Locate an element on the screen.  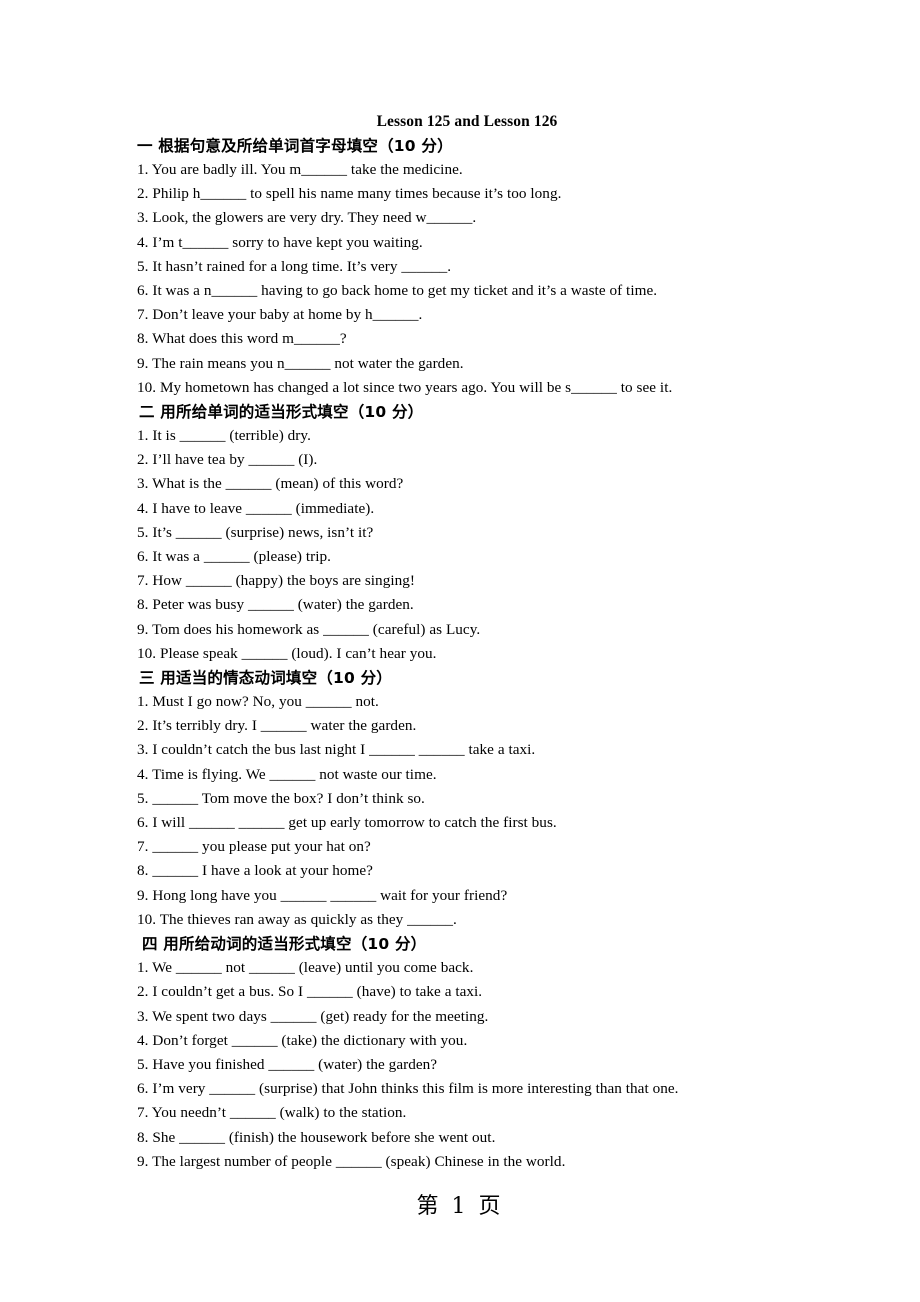
question-item: 7. ______ you please put your hat on? is located at coordinates (254, 847).